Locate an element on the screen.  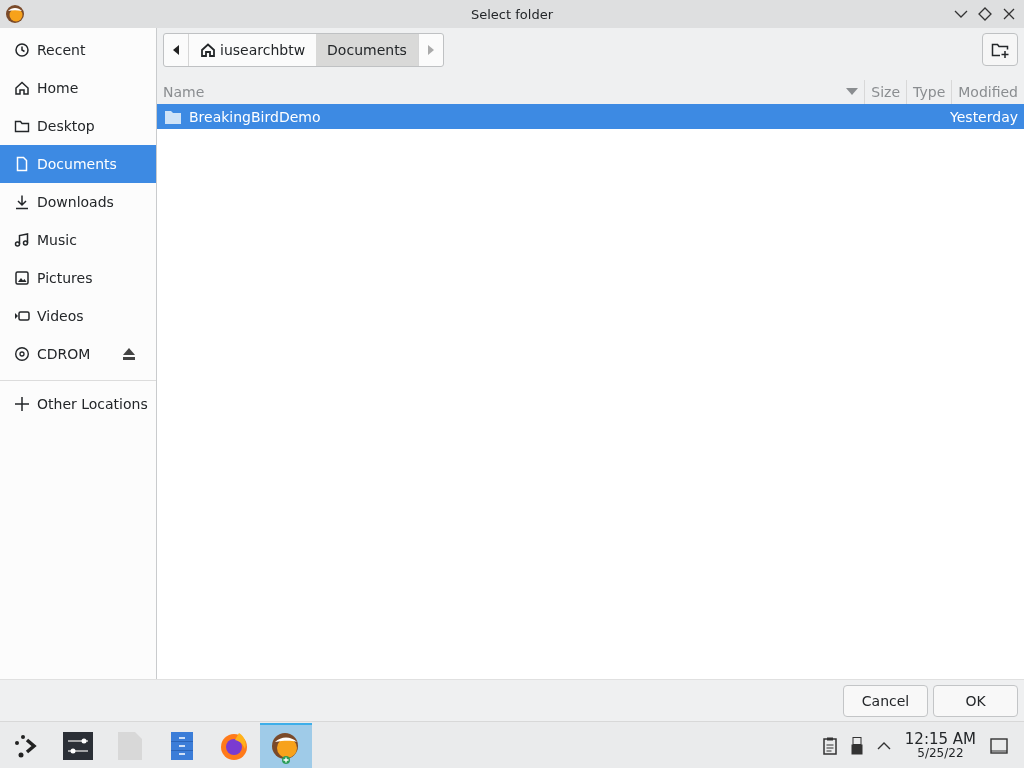
launcher-icon is located at coordinates (26, 745).